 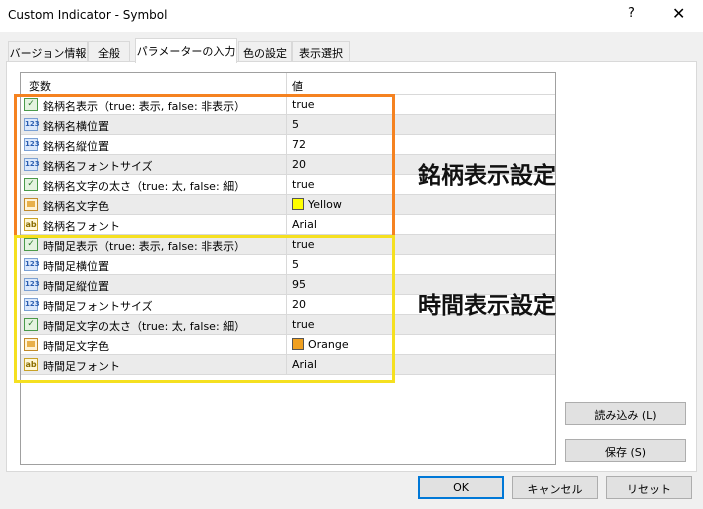 I want to click on column-divider, so click(x=286, y=84).